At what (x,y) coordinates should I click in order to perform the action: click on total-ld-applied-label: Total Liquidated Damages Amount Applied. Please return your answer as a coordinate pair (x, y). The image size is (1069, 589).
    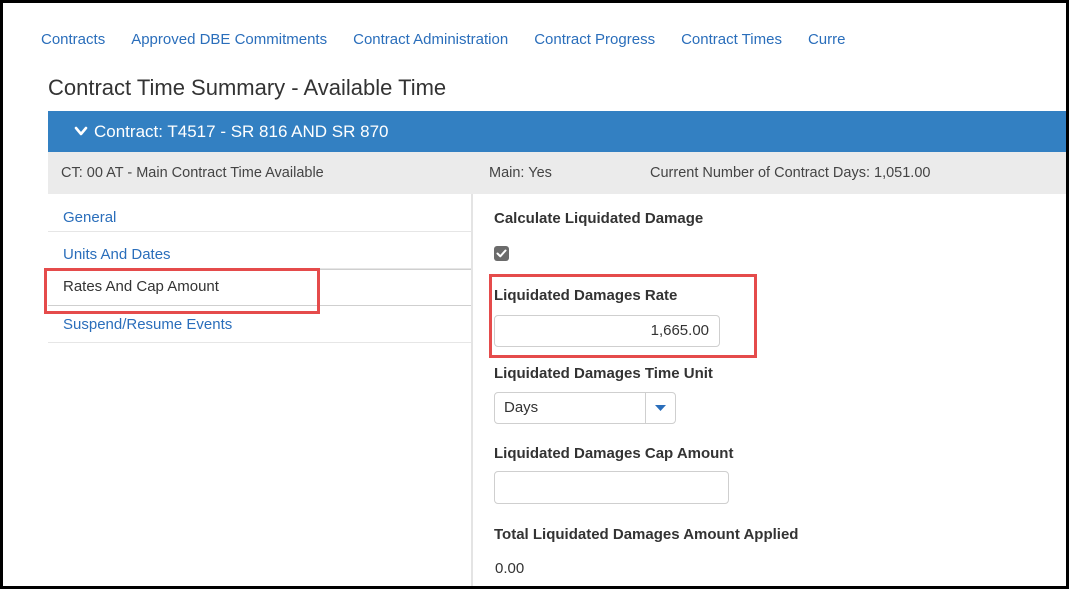
    Looking at the image, I should click on (646, 534).